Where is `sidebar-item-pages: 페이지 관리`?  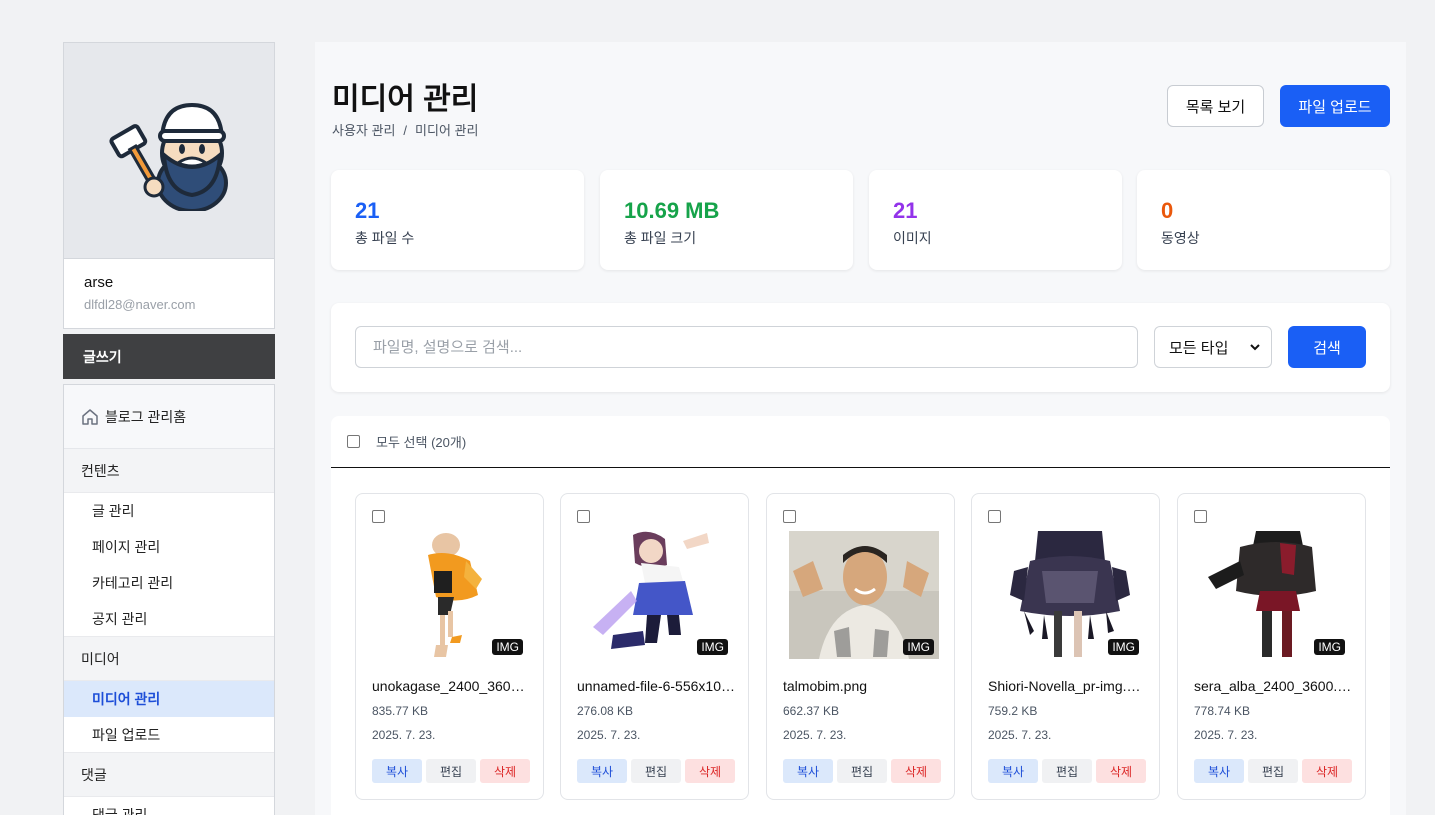 sidebar-item-pages: 페이지 관리 is located at coordinates (169, 547).